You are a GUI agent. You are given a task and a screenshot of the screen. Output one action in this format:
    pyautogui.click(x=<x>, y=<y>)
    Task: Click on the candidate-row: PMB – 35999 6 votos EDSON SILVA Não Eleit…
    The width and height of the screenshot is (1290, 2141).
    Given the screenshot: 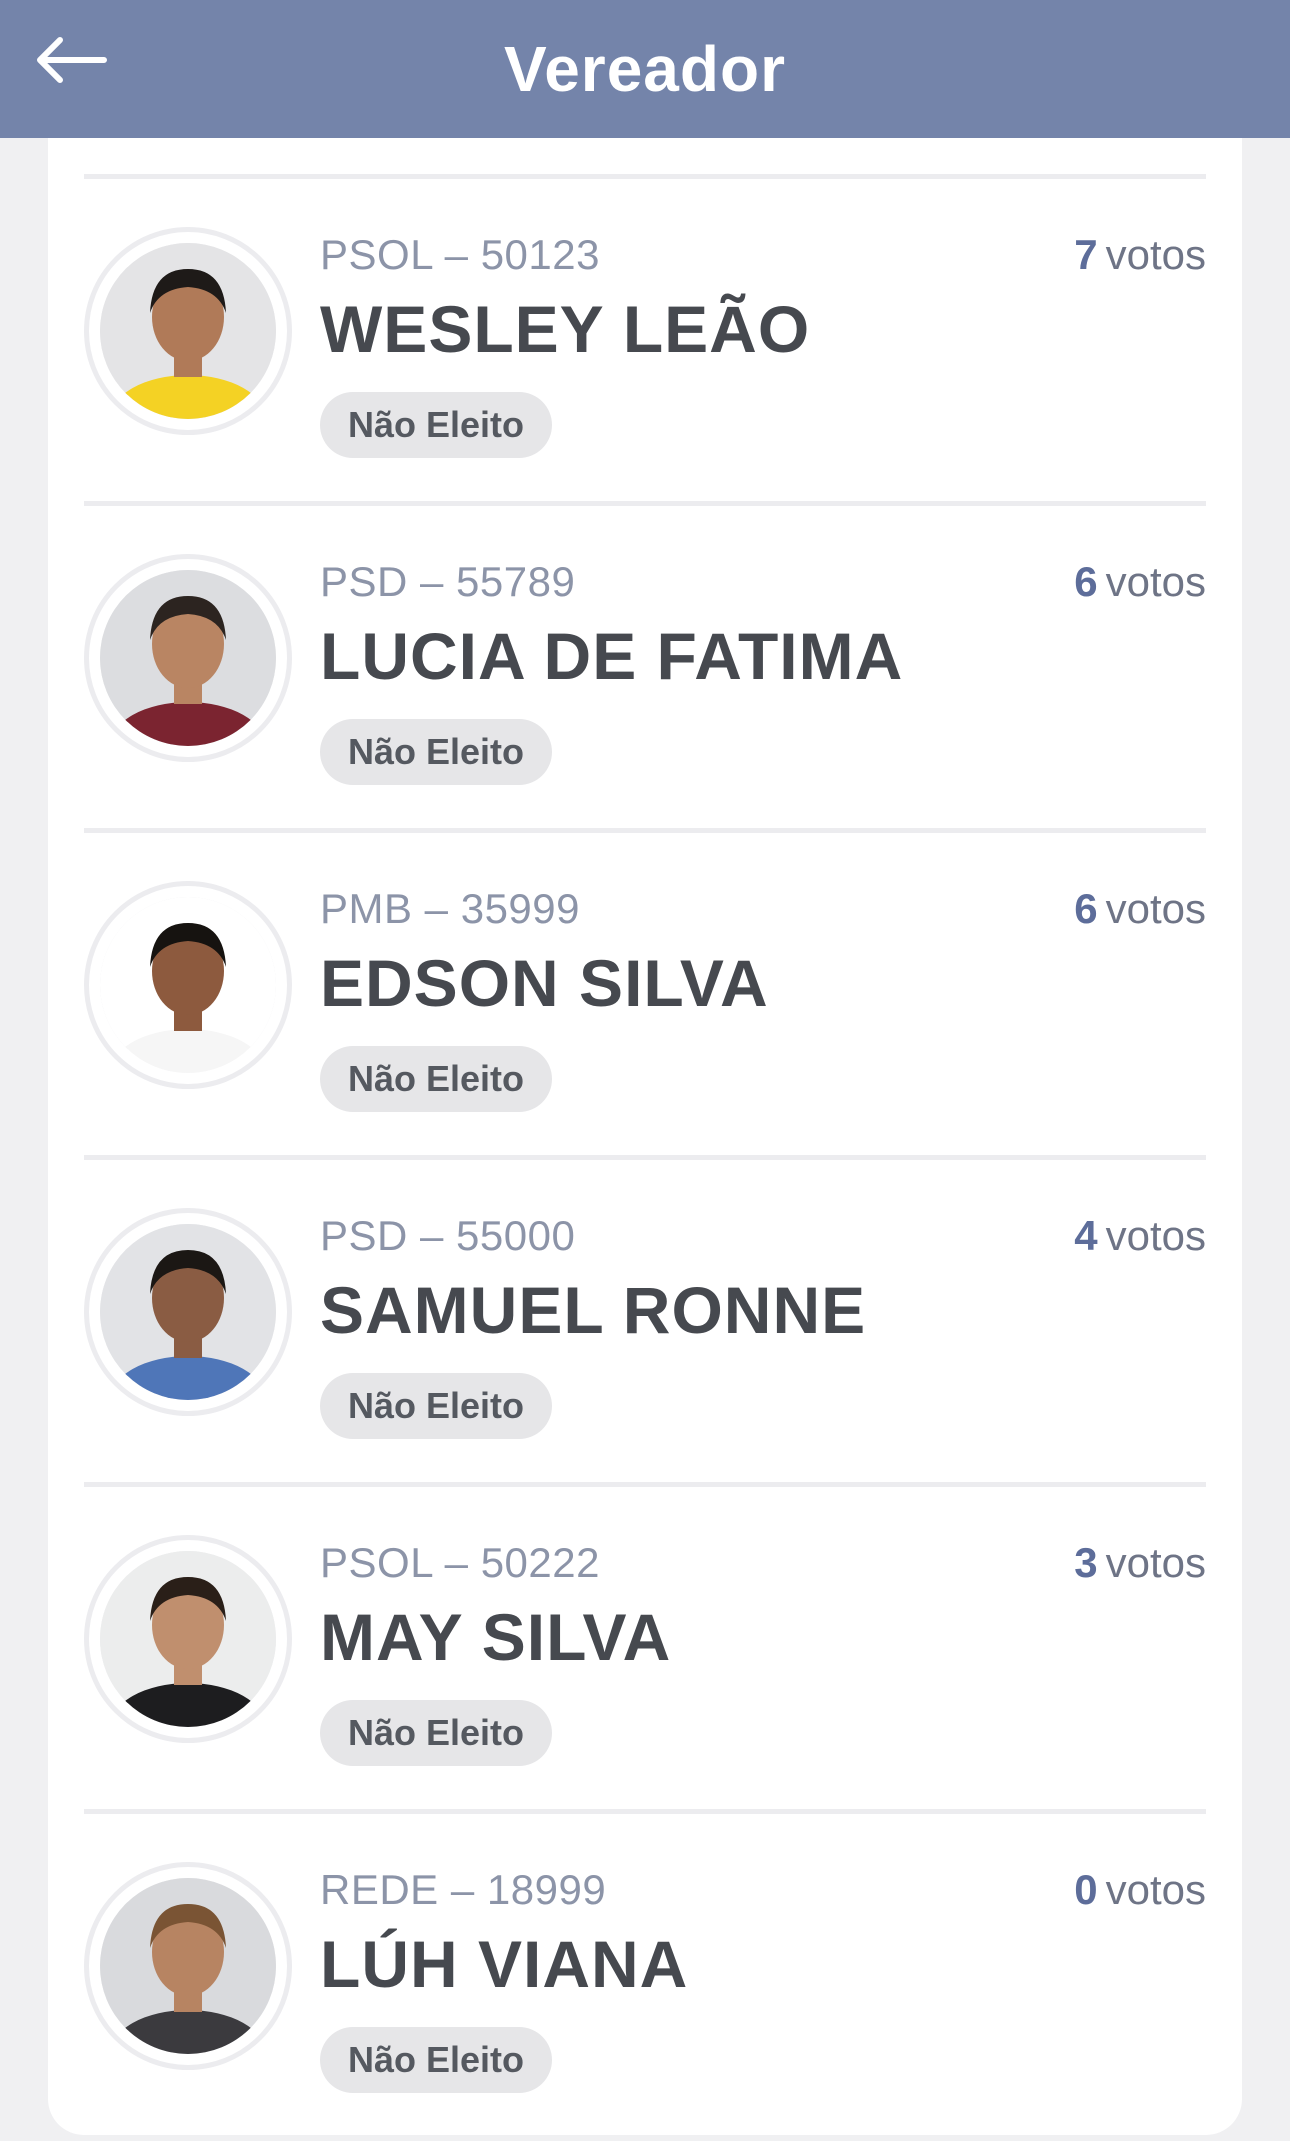 What is the action you would take?
    pyautogui.click(x=645, y=991)
    